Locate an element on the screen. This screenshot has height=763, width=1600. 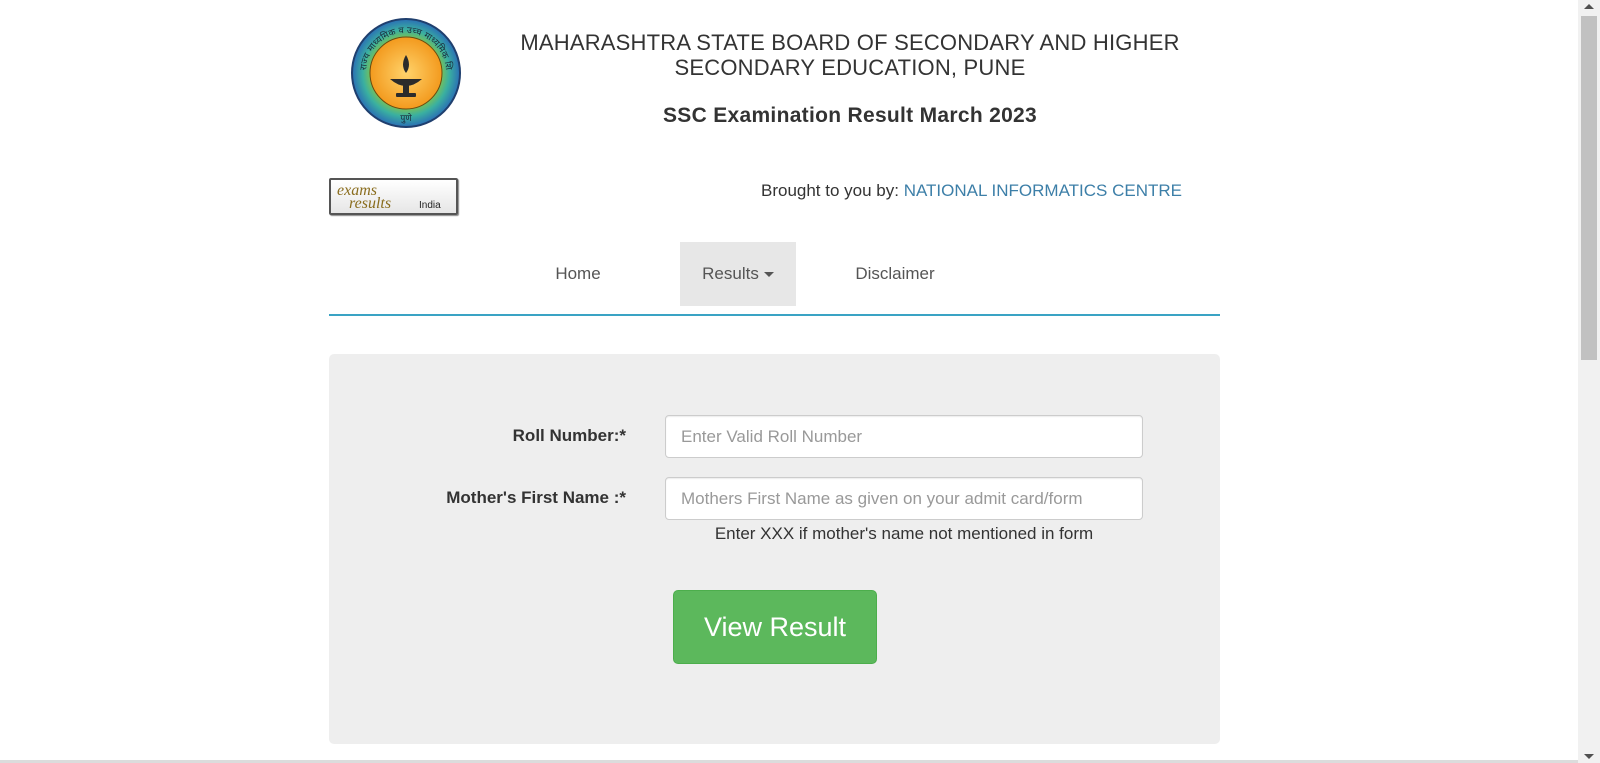
vertical-scrollbar is located at coordinates (1589, 381).